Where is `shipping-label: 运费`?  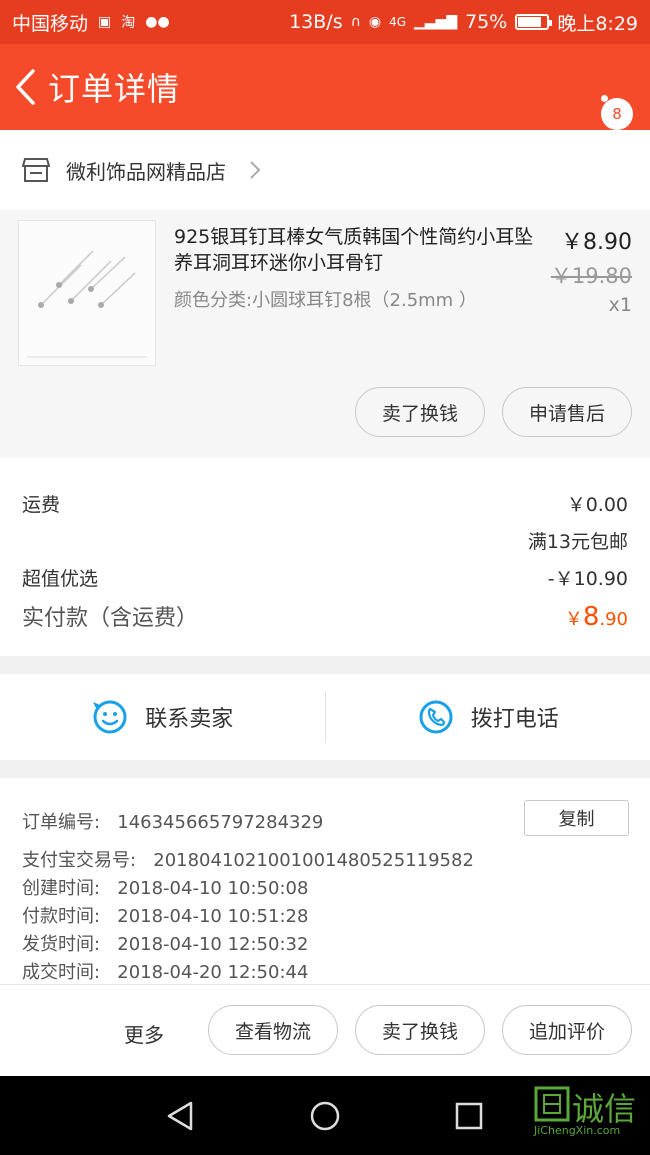
shipping-label: 运费 is located at coordinates (41, 505).